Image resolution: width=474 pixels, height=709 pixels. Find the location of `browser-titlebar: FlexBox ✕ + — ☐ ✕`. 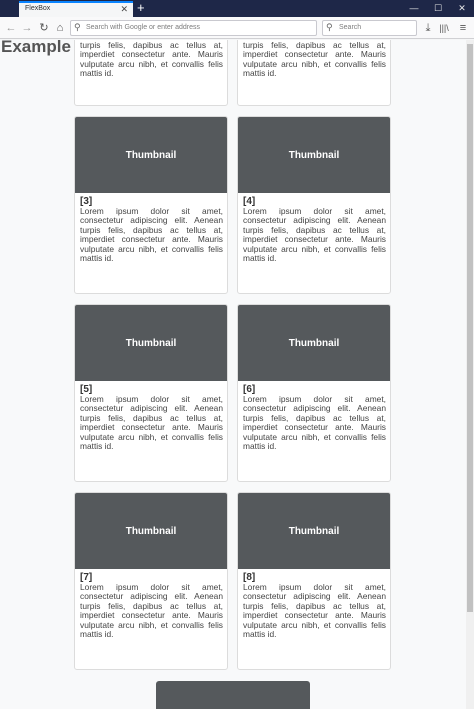

browser-titlebar: FlexBox ✕ + — ☐ ✕ is located at coordinates (237, 8).